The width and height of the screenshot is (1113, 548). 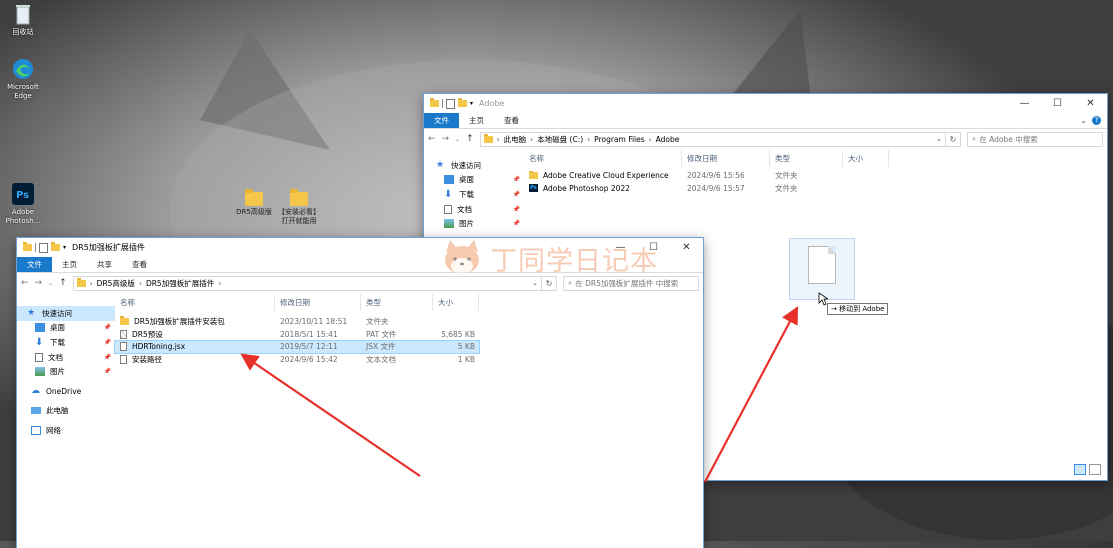 I want to click on red-arrow-to-drop, so click(x=751, y=394).